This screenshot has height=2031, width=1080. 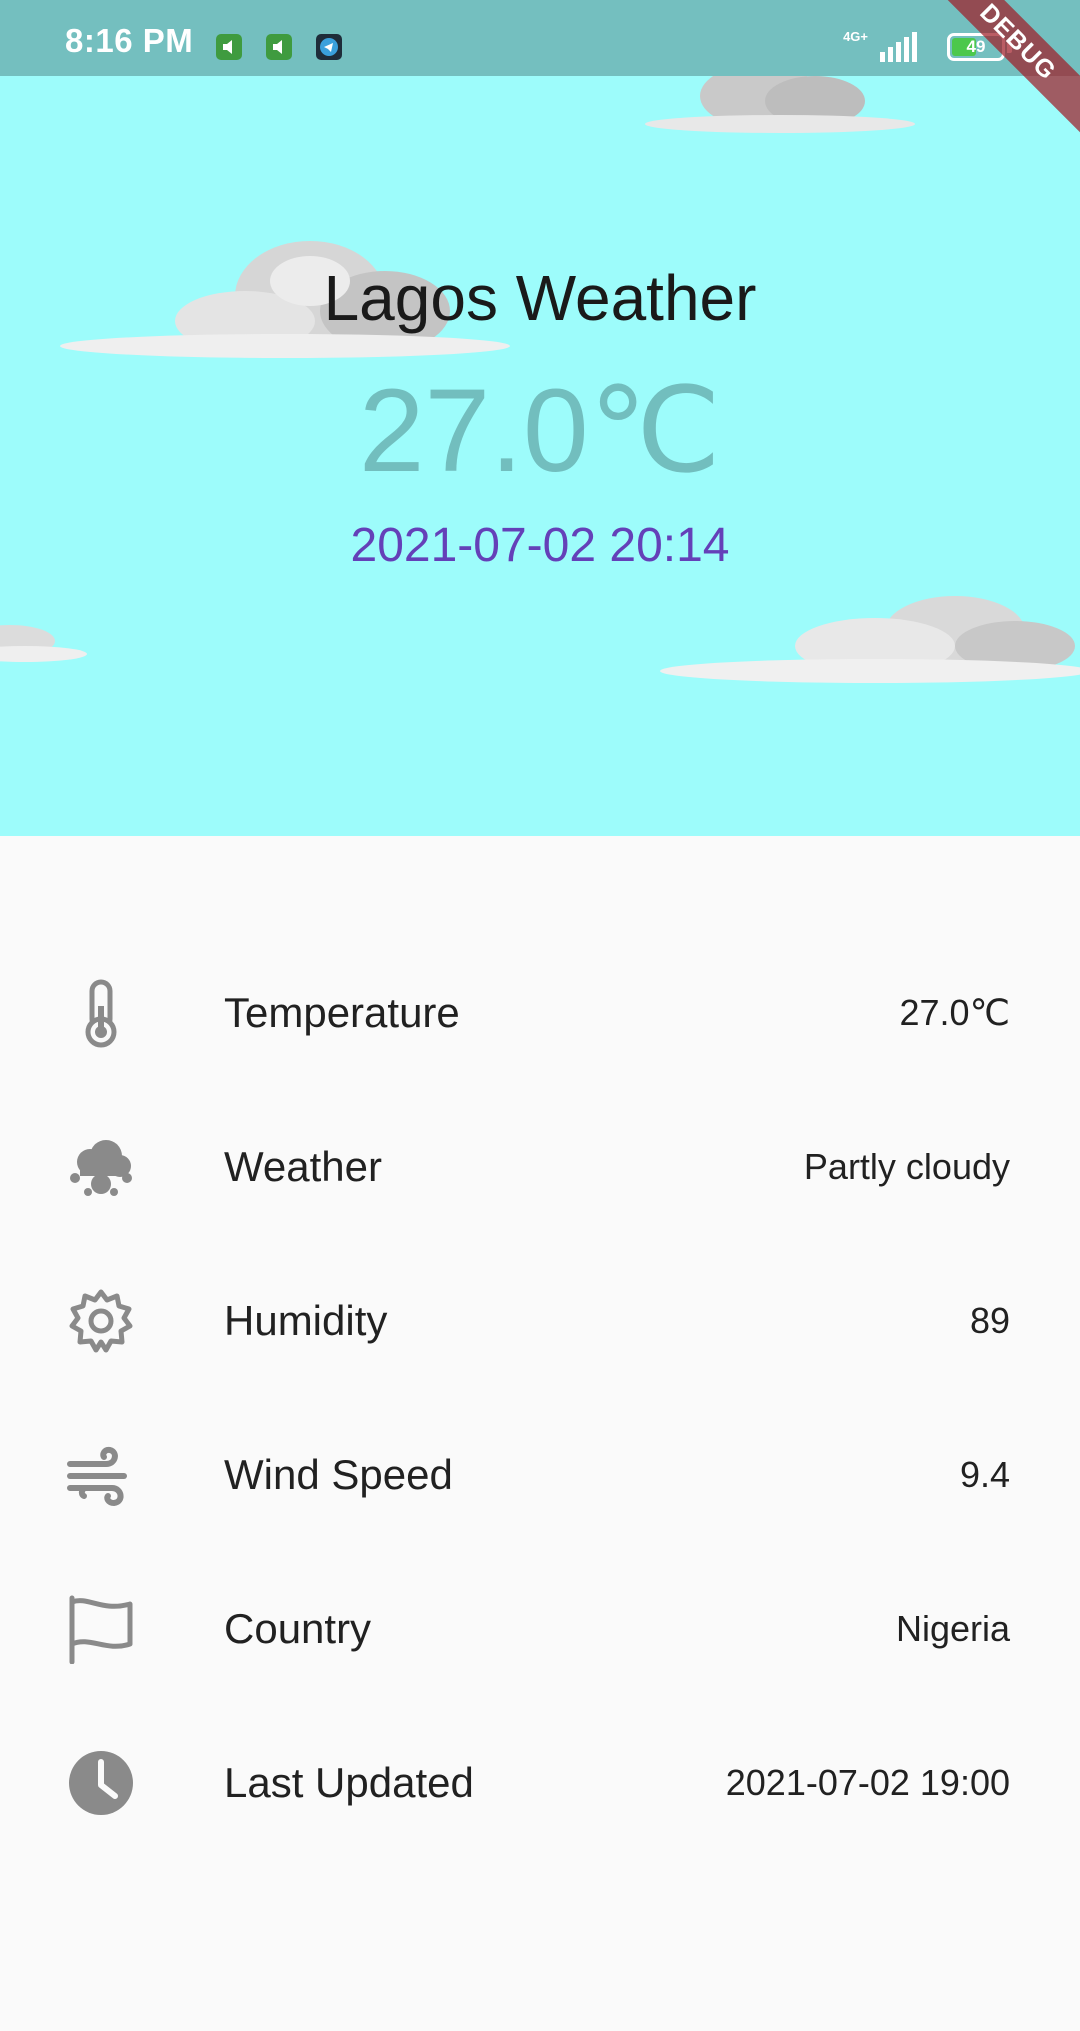 I want to click on detail-label: Humidity, so click(x=306, y=1320).